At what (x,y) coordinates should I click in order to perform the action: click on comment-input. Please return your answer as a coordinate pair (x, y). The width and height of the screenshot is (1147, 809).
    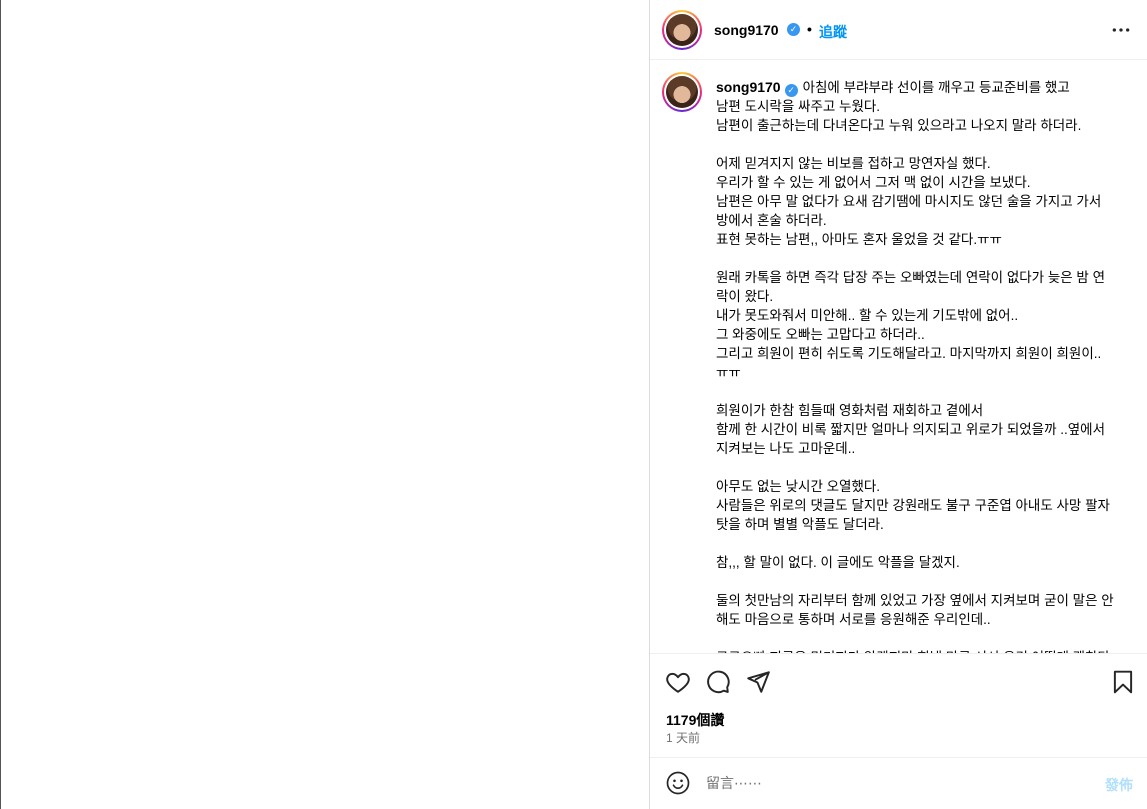
    Looking at the image, I should click on (896, 783).